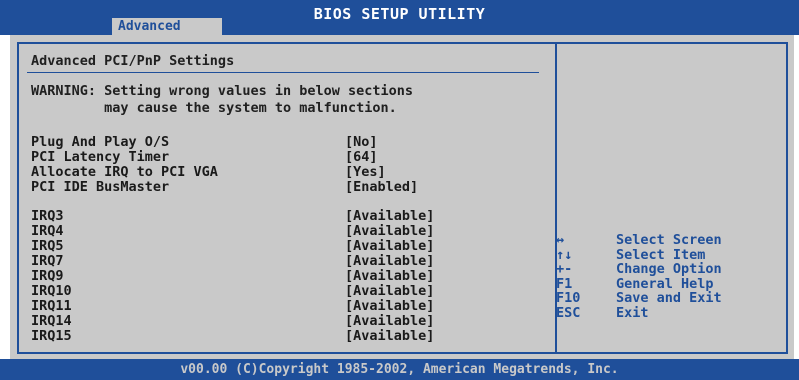 The height and width of the screenshot is (380, 799). I want to click on setting-label: IRQ5, so click(47, 246).